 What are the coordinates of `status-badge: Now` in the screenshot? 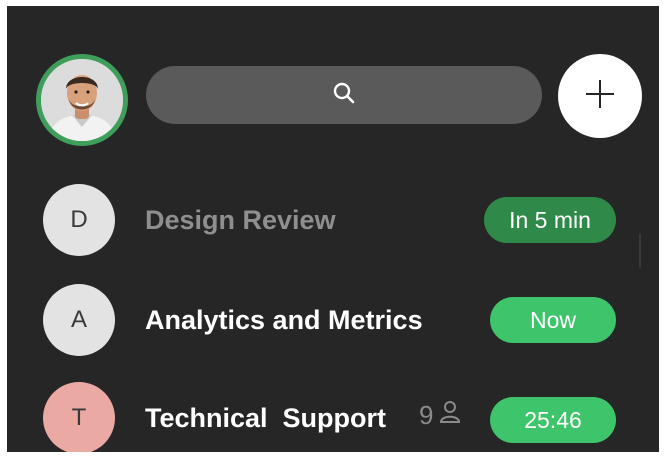 It's located at (553, 320).